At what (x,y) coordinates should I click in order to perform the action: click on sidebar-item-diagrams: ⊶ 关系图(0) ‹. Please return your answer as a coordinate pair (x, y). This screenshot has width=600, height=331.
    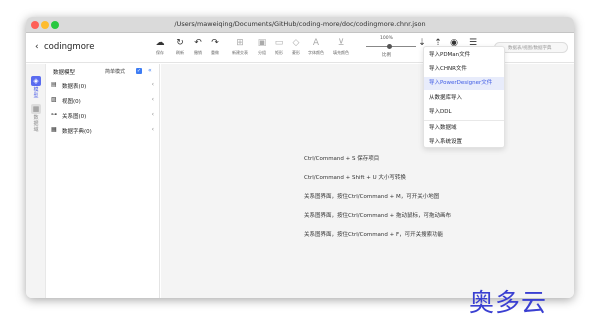
    Looking at the image, I should click on (104, 116).